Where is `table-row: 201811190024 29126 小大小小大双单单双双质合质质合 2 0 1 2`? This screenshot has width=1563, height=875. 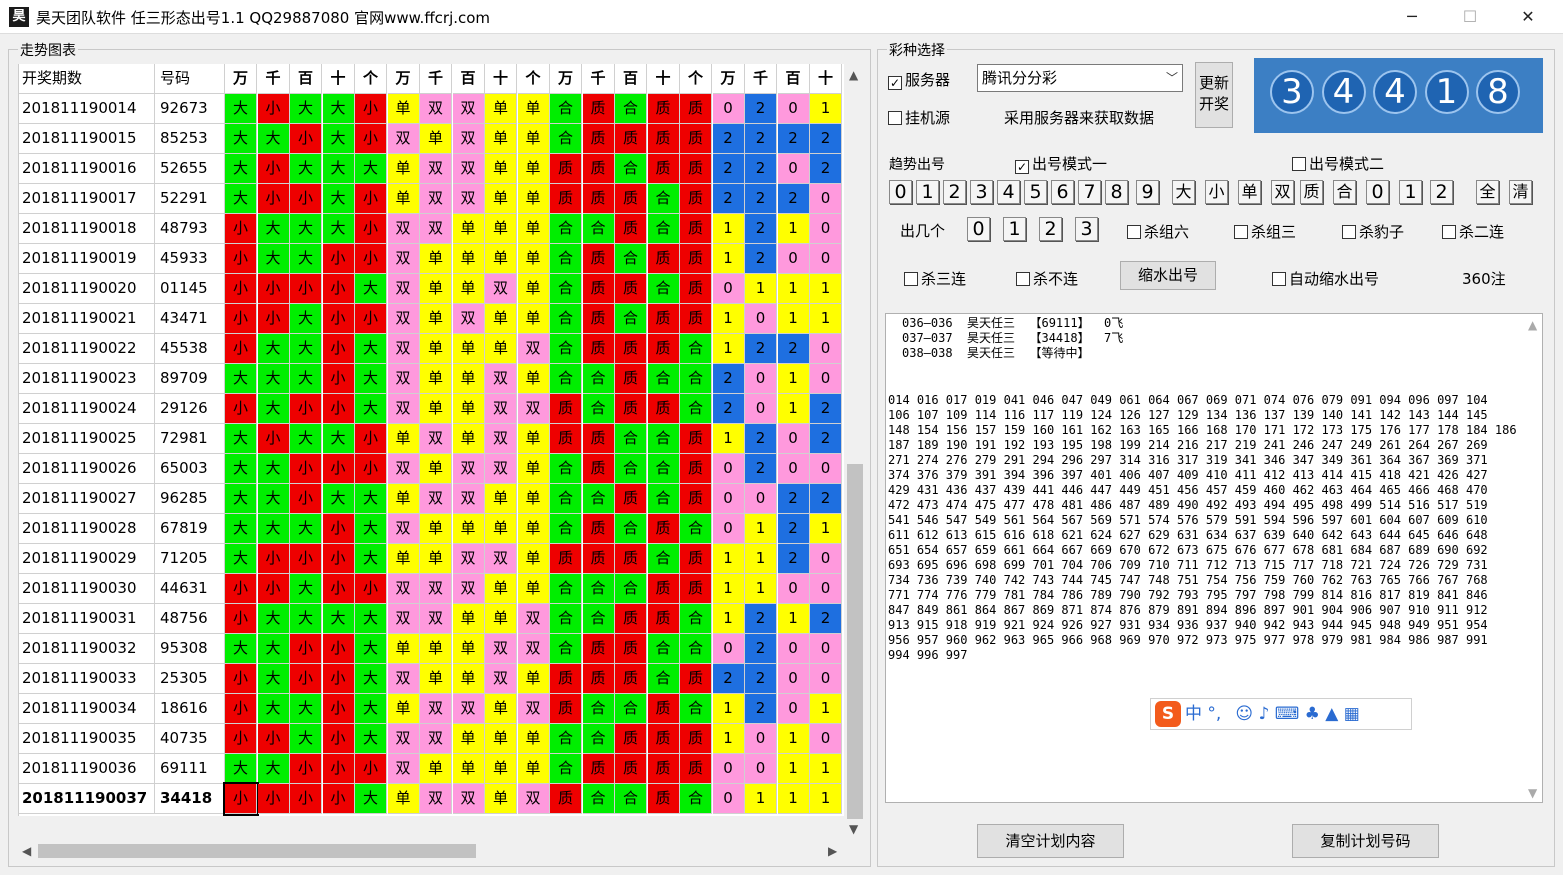
table-row: 201811190024 29126 小大小小大双单单双双质合质质合 2 0 1 2 is located at coordinates (431, 409).